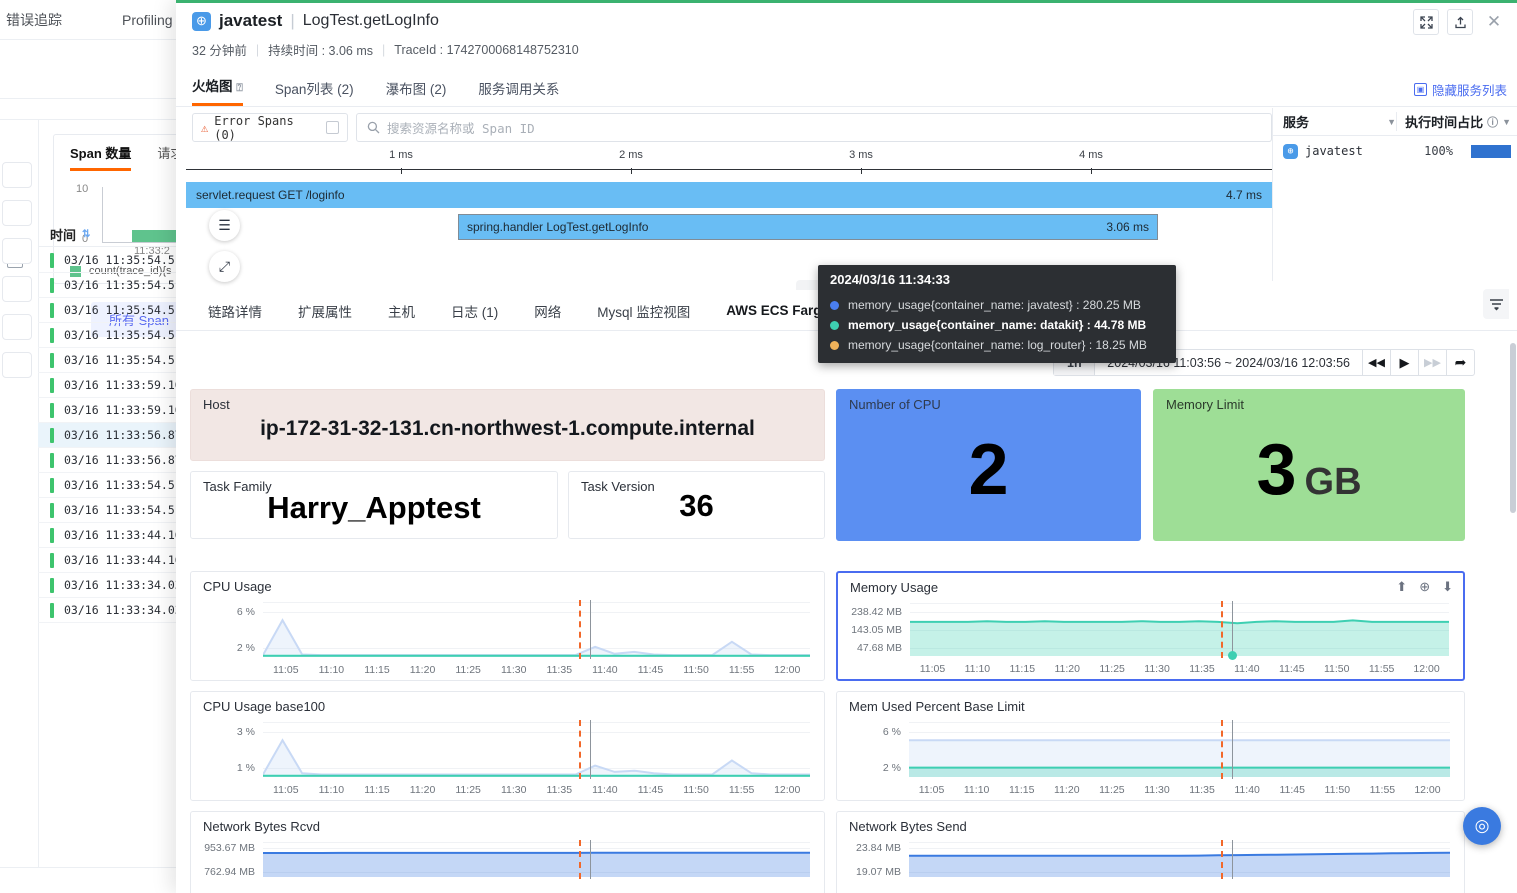  Describe the element at coordinates (1432, 362) in the screenshot. I see `fast-forward-icon: ▶▶` at that location.